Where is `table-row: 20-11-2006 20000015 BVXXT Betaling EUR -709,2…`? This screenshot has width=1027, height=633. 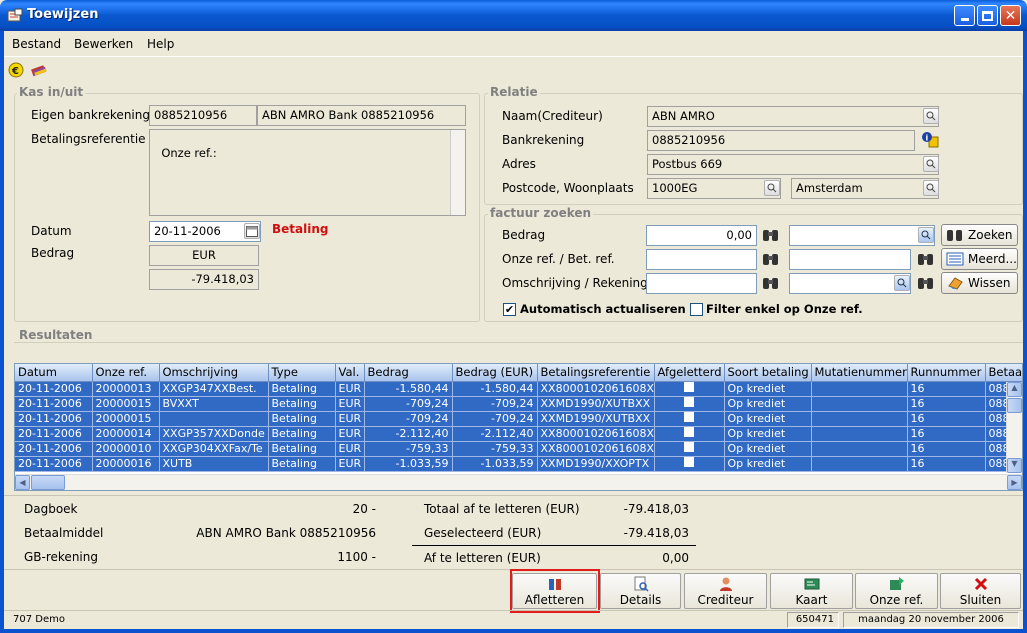
table-row: 20-11-2006 20000015 BVXXT Betaling EUR -709,2… is located at coordinates (518, 404).